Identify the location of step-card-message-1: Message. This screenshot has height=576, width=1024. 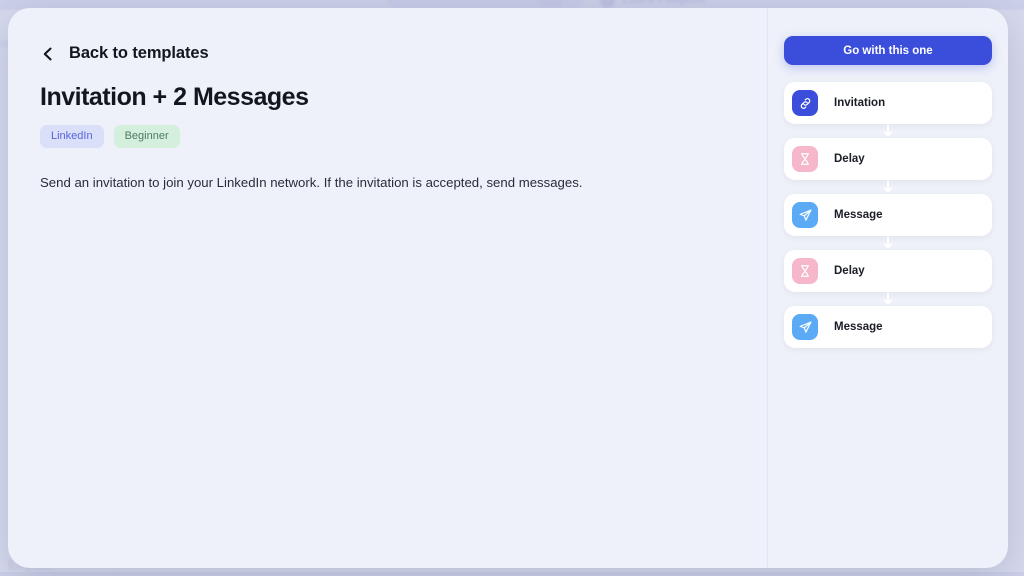
(888, 215).